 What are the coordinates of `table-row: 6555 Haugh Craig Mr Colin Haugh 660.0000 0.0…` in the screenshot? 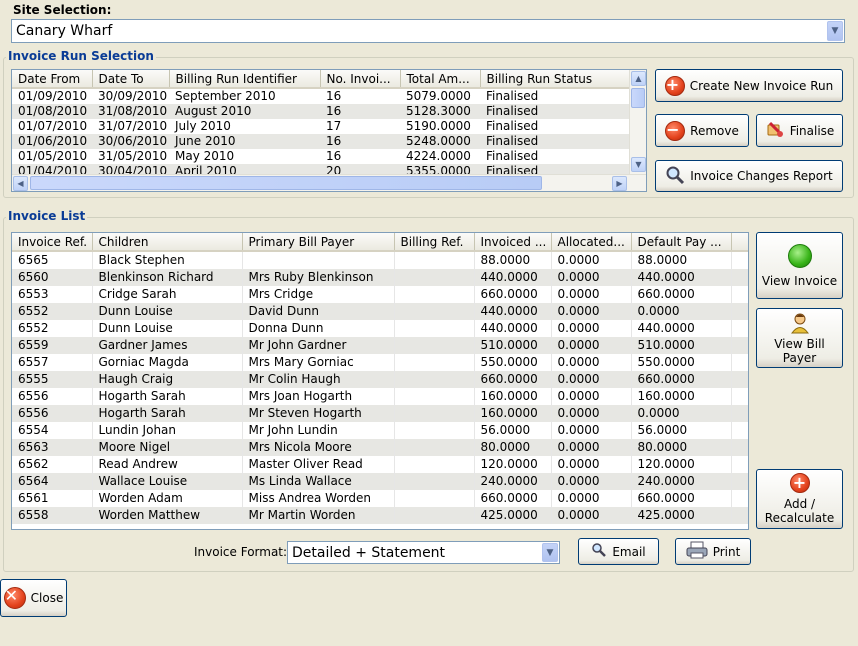 It's located at (380, 379).